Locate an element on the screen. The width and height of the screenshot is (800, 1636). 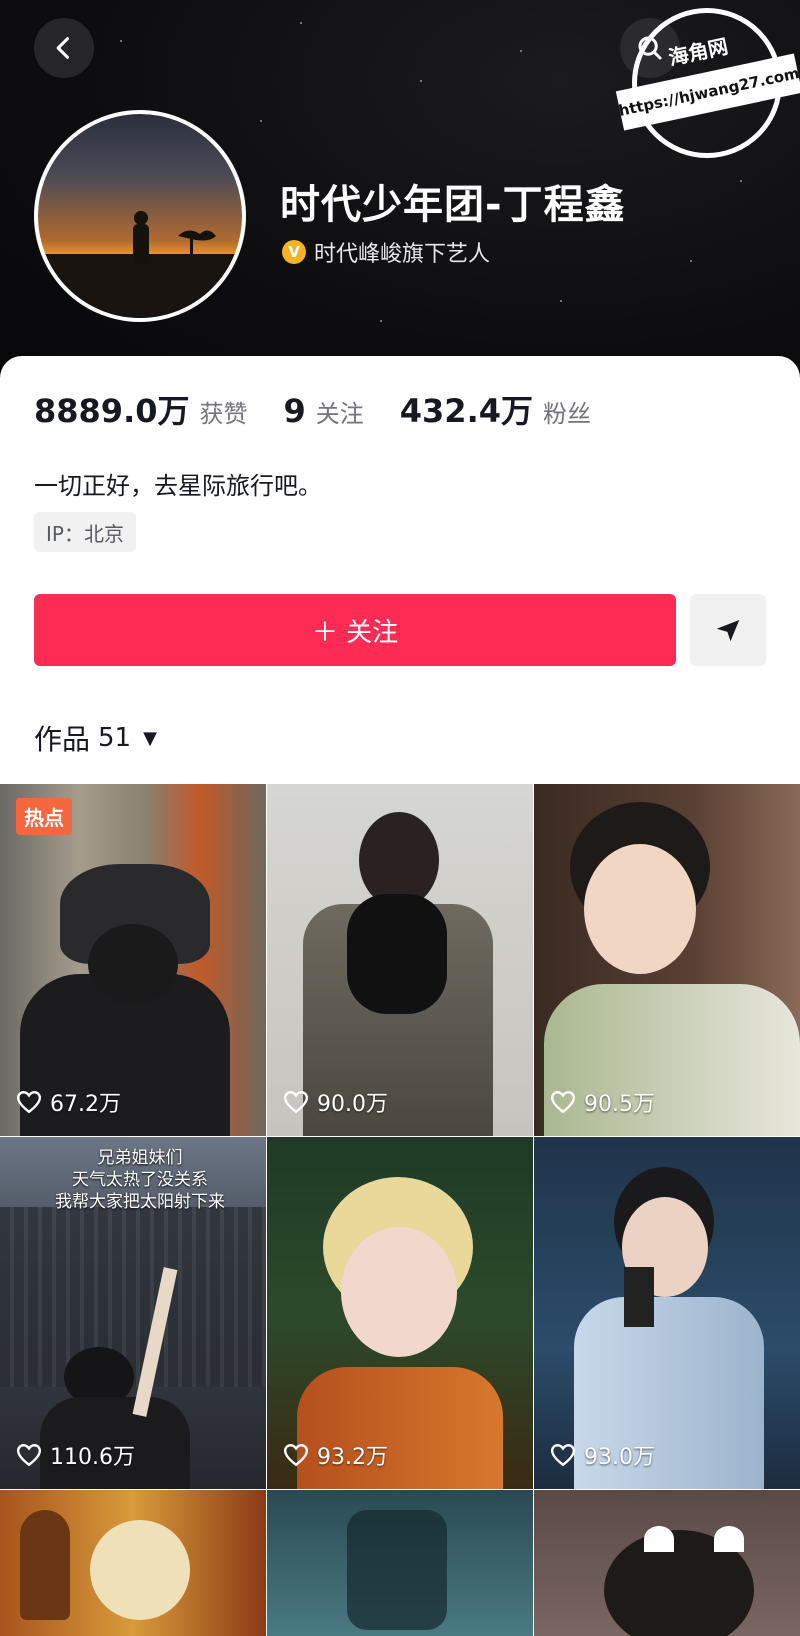
likes-label: 获赞 is located at coordinates (223, 414).